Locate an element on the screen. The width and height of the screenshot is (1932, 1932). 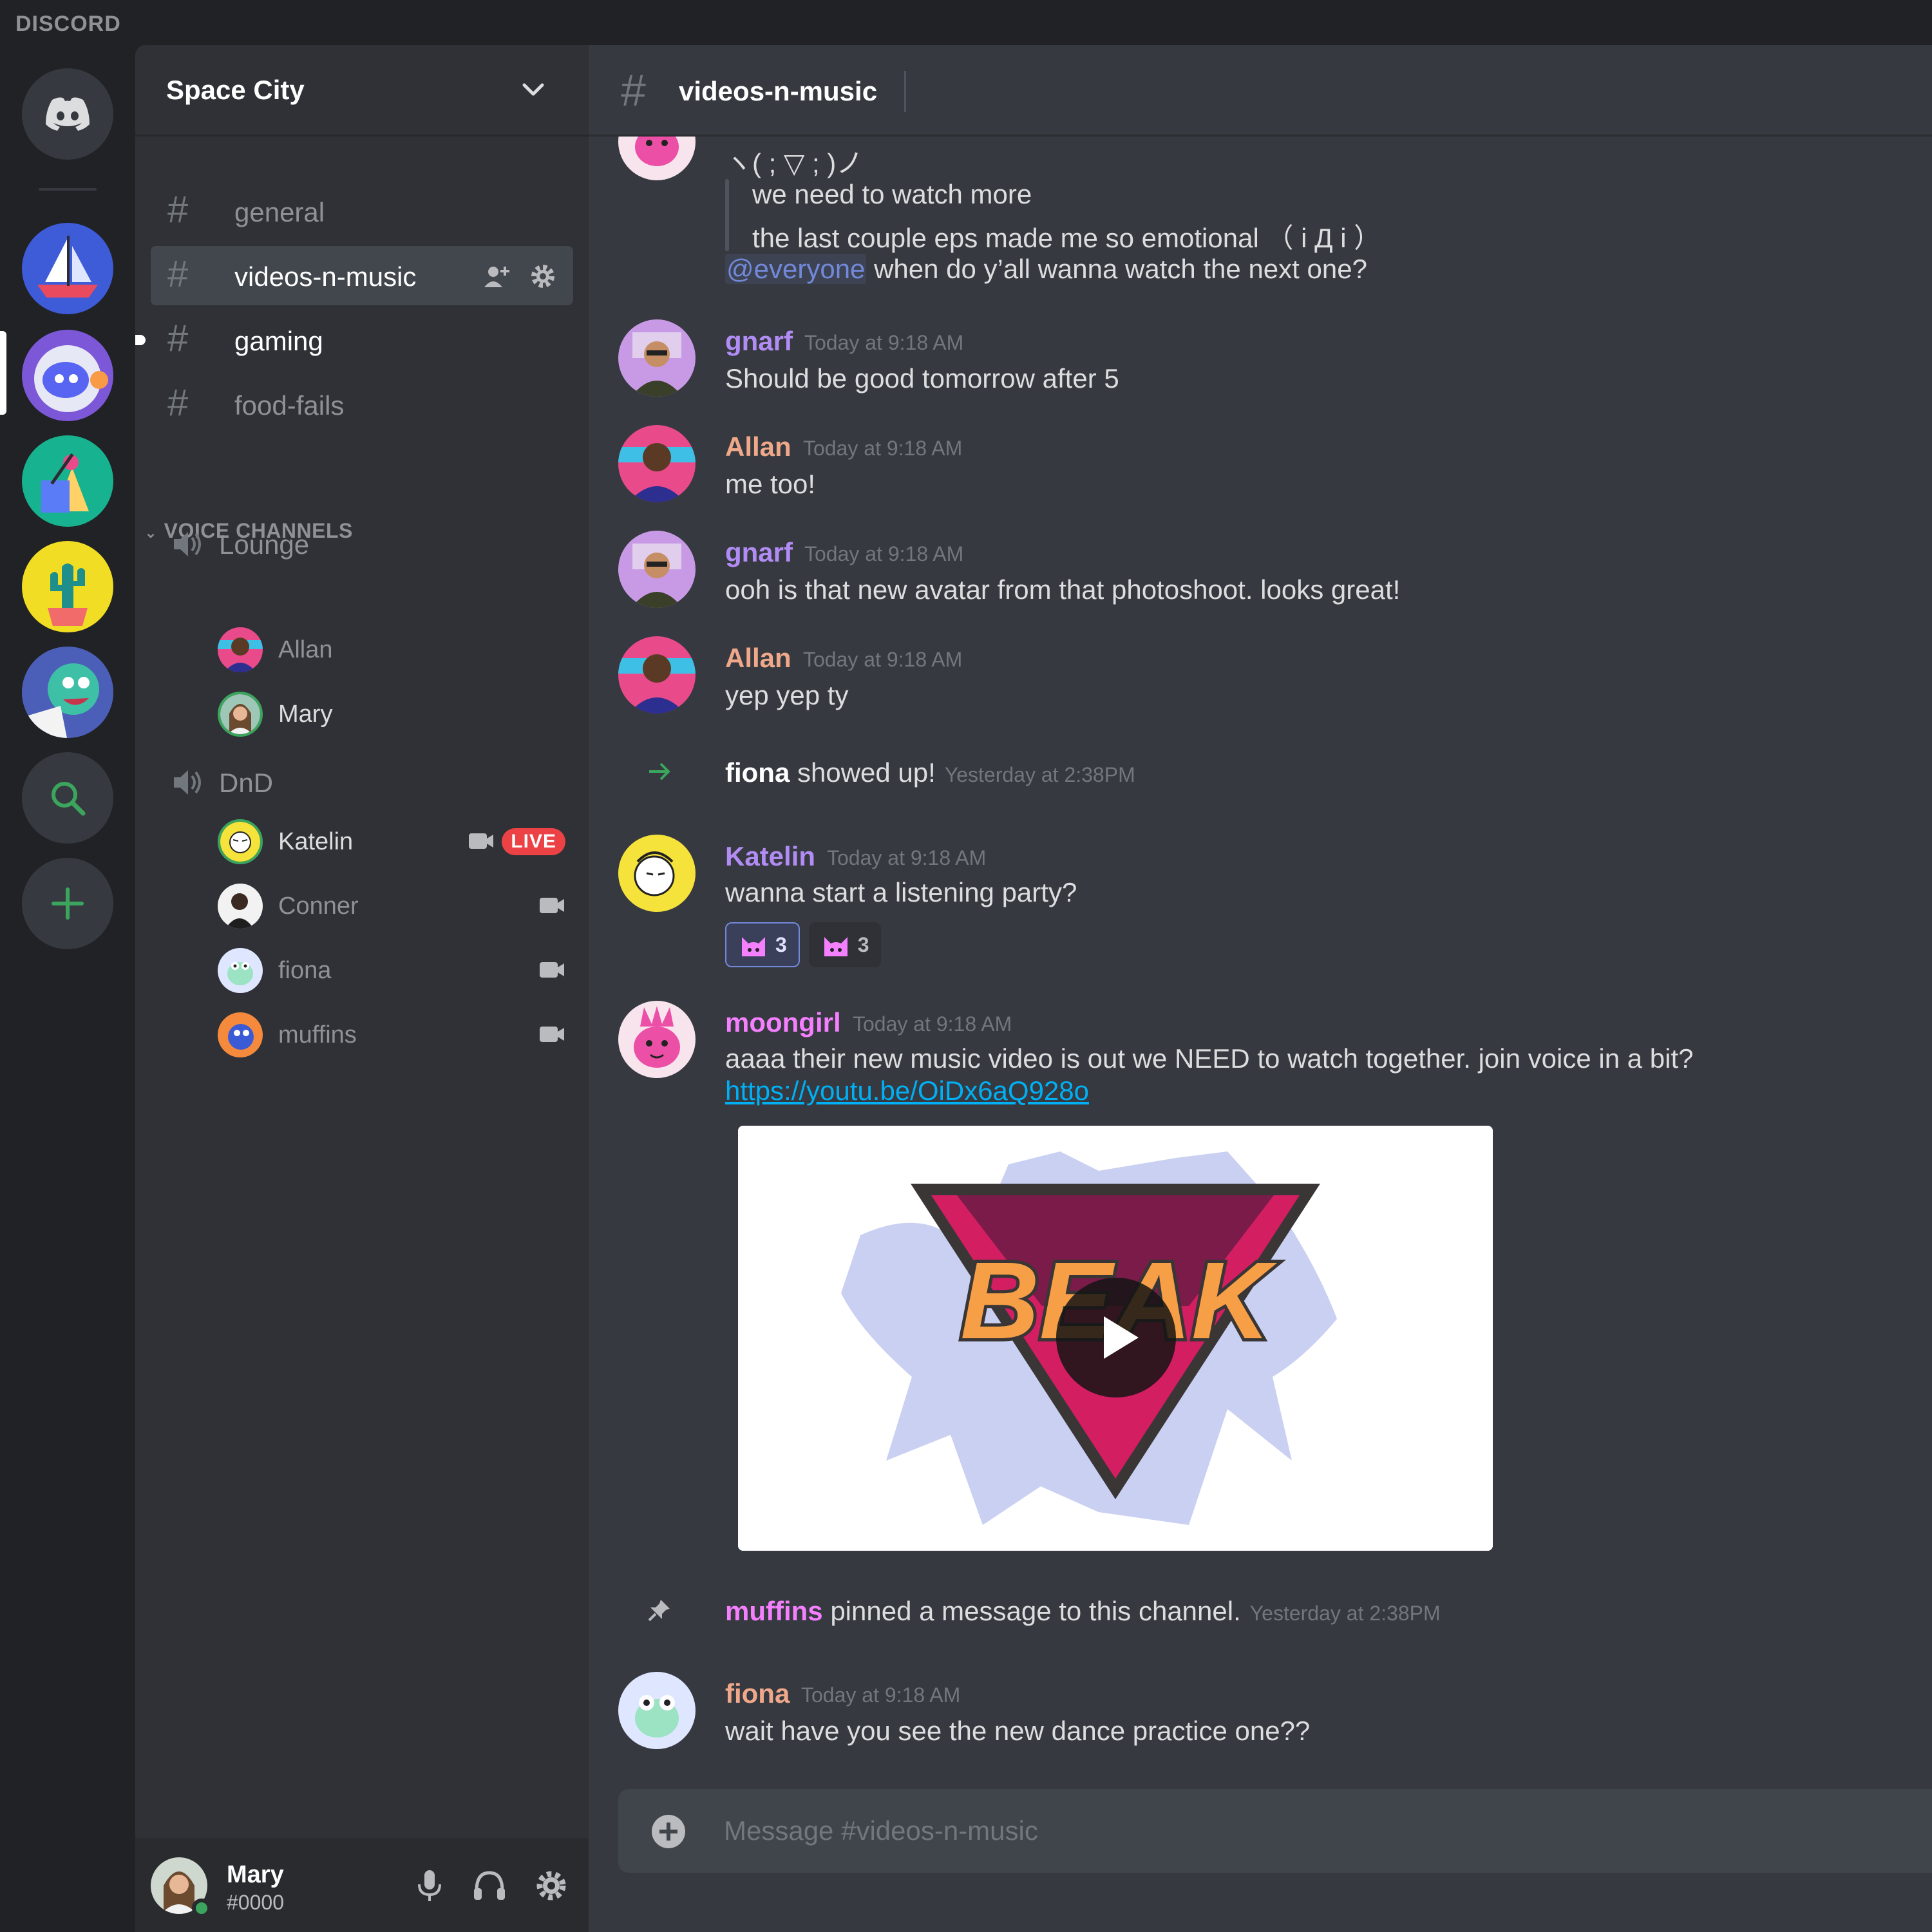
channel-gaming: # gaming is located at coordinates (354, 340).